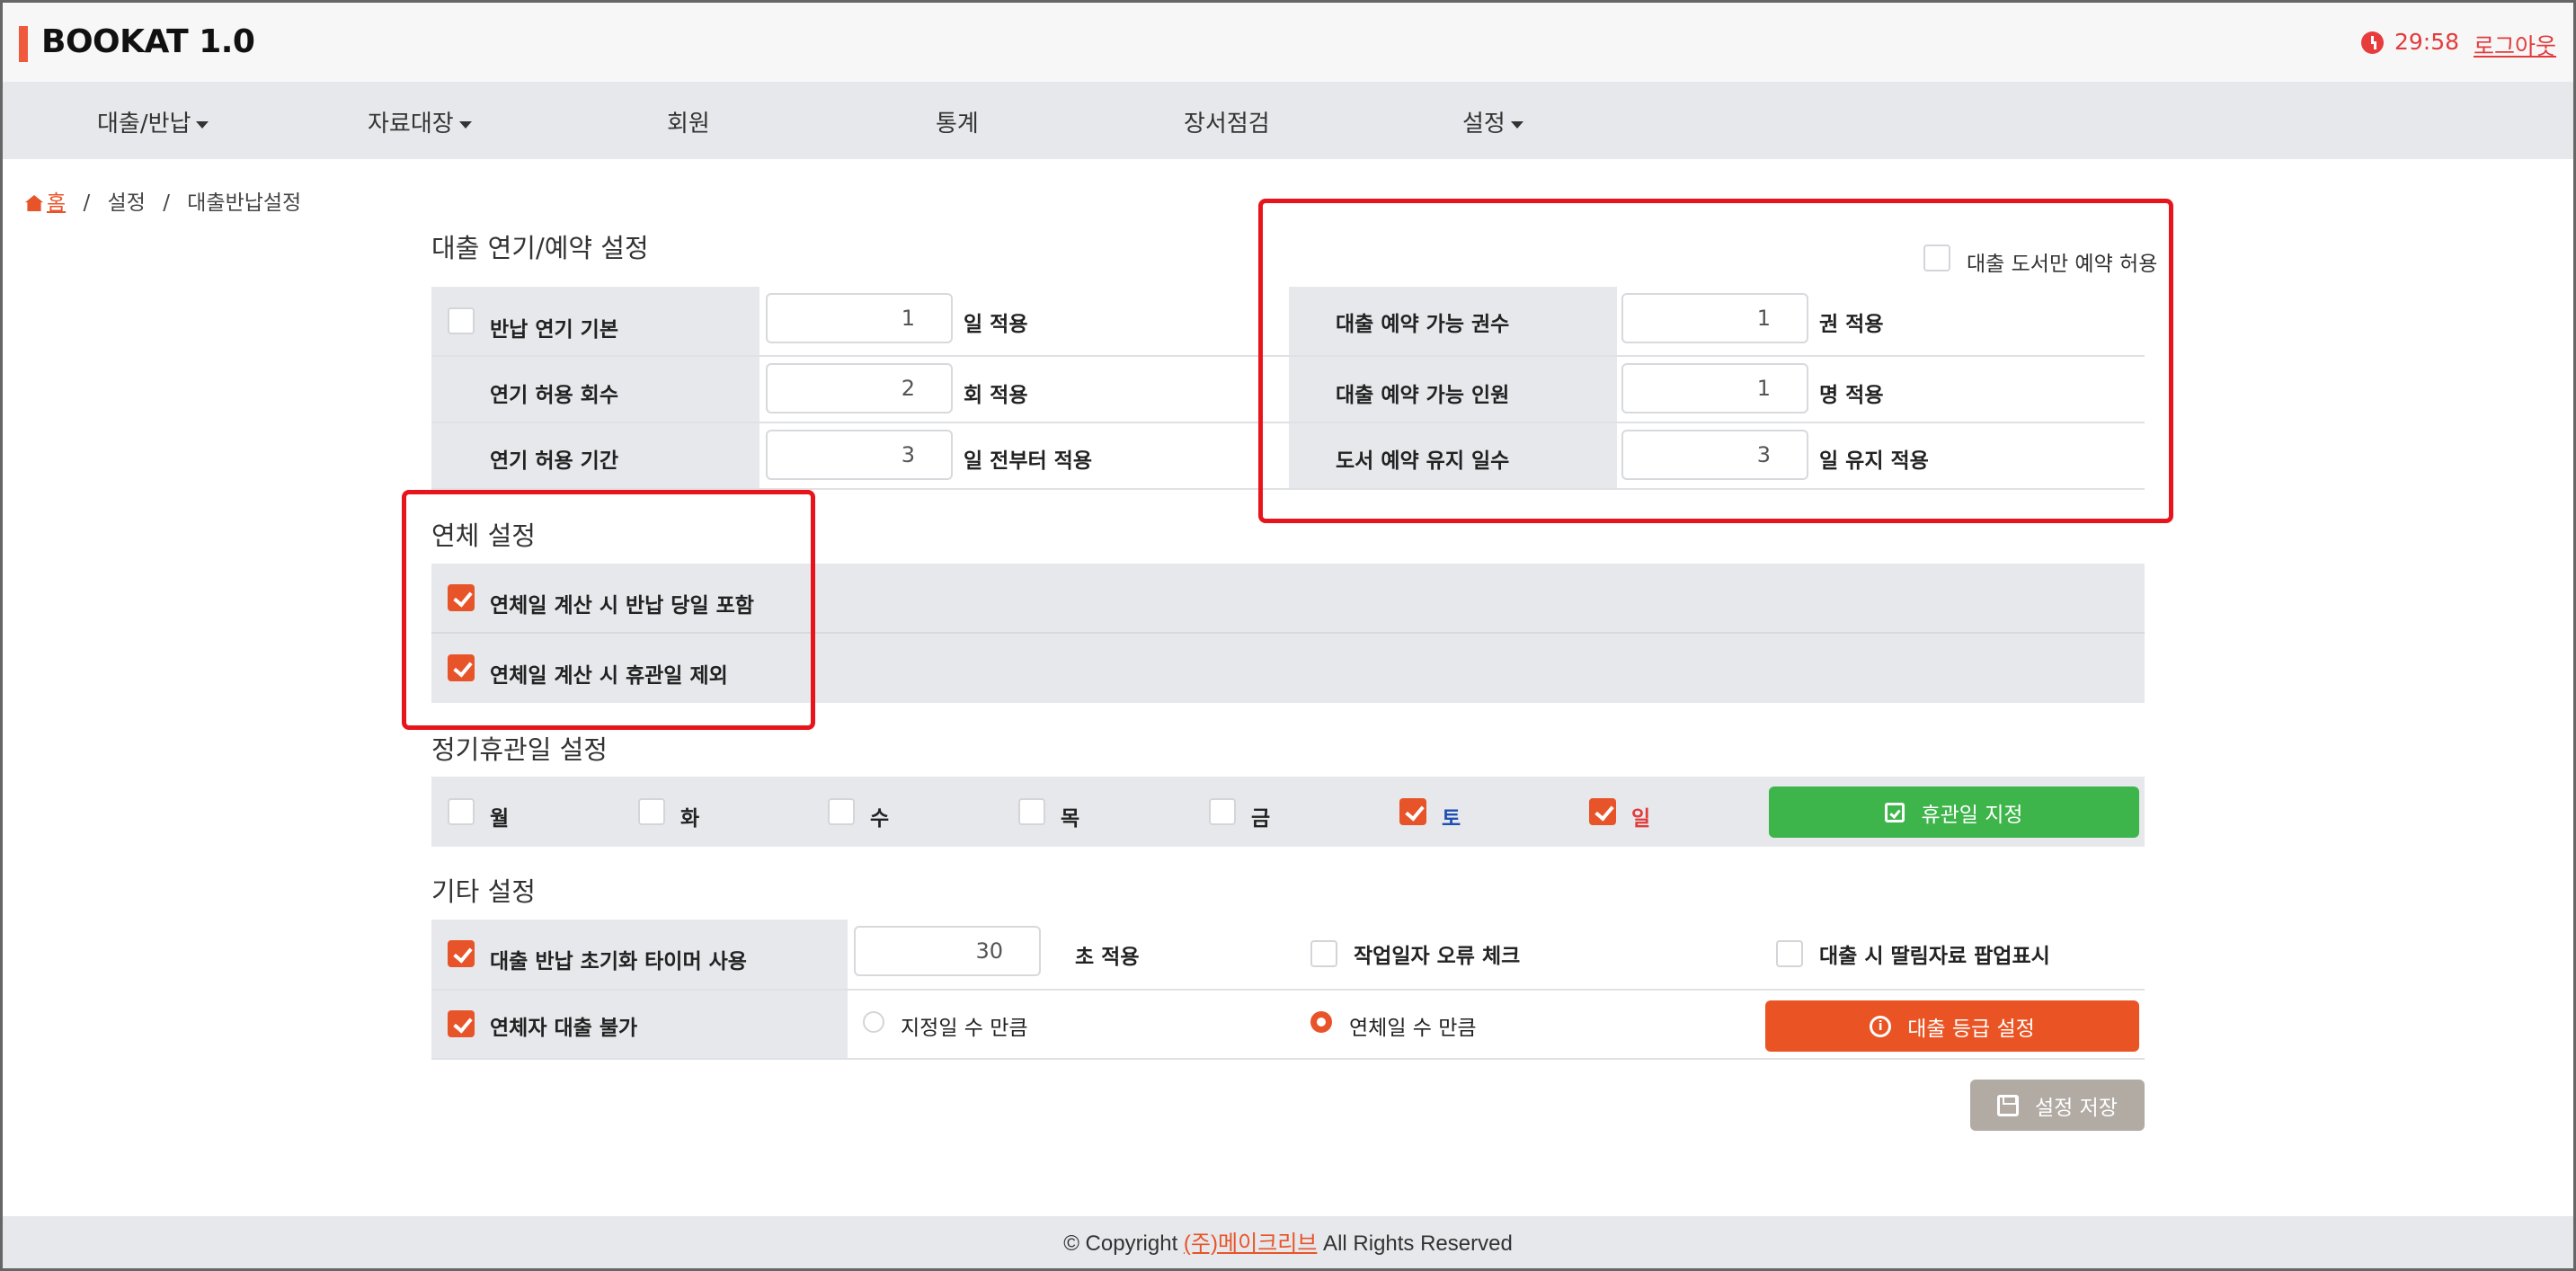 Image resolution: width=2576 pixels, height=1271 pixels. I want to click on attached-popup-label: 대출 시 딸림자료 팝업표시, so click(1934, 957).